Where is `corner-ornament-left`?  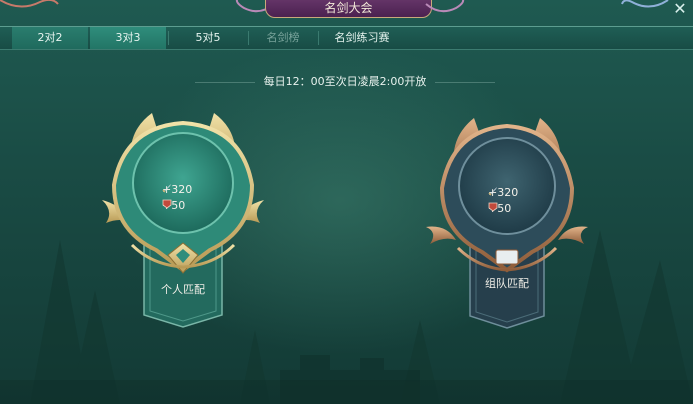 corner-ornament-left is located at coordinates (29, 4).